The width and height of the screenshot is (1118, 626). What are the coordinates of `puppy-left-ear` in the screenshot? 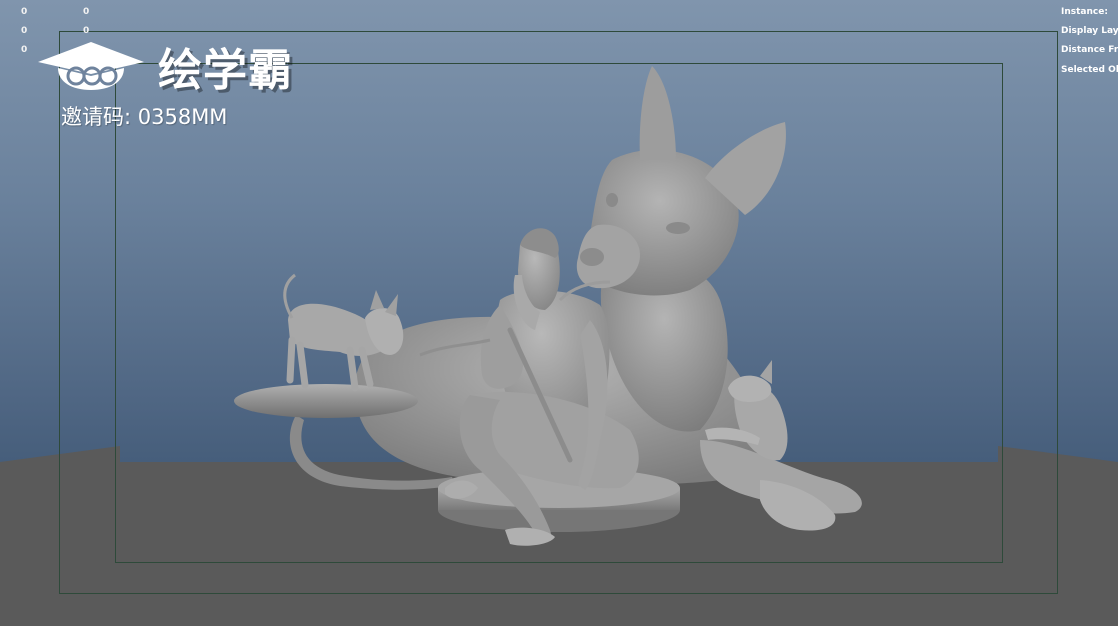 It's located at (377, 300).